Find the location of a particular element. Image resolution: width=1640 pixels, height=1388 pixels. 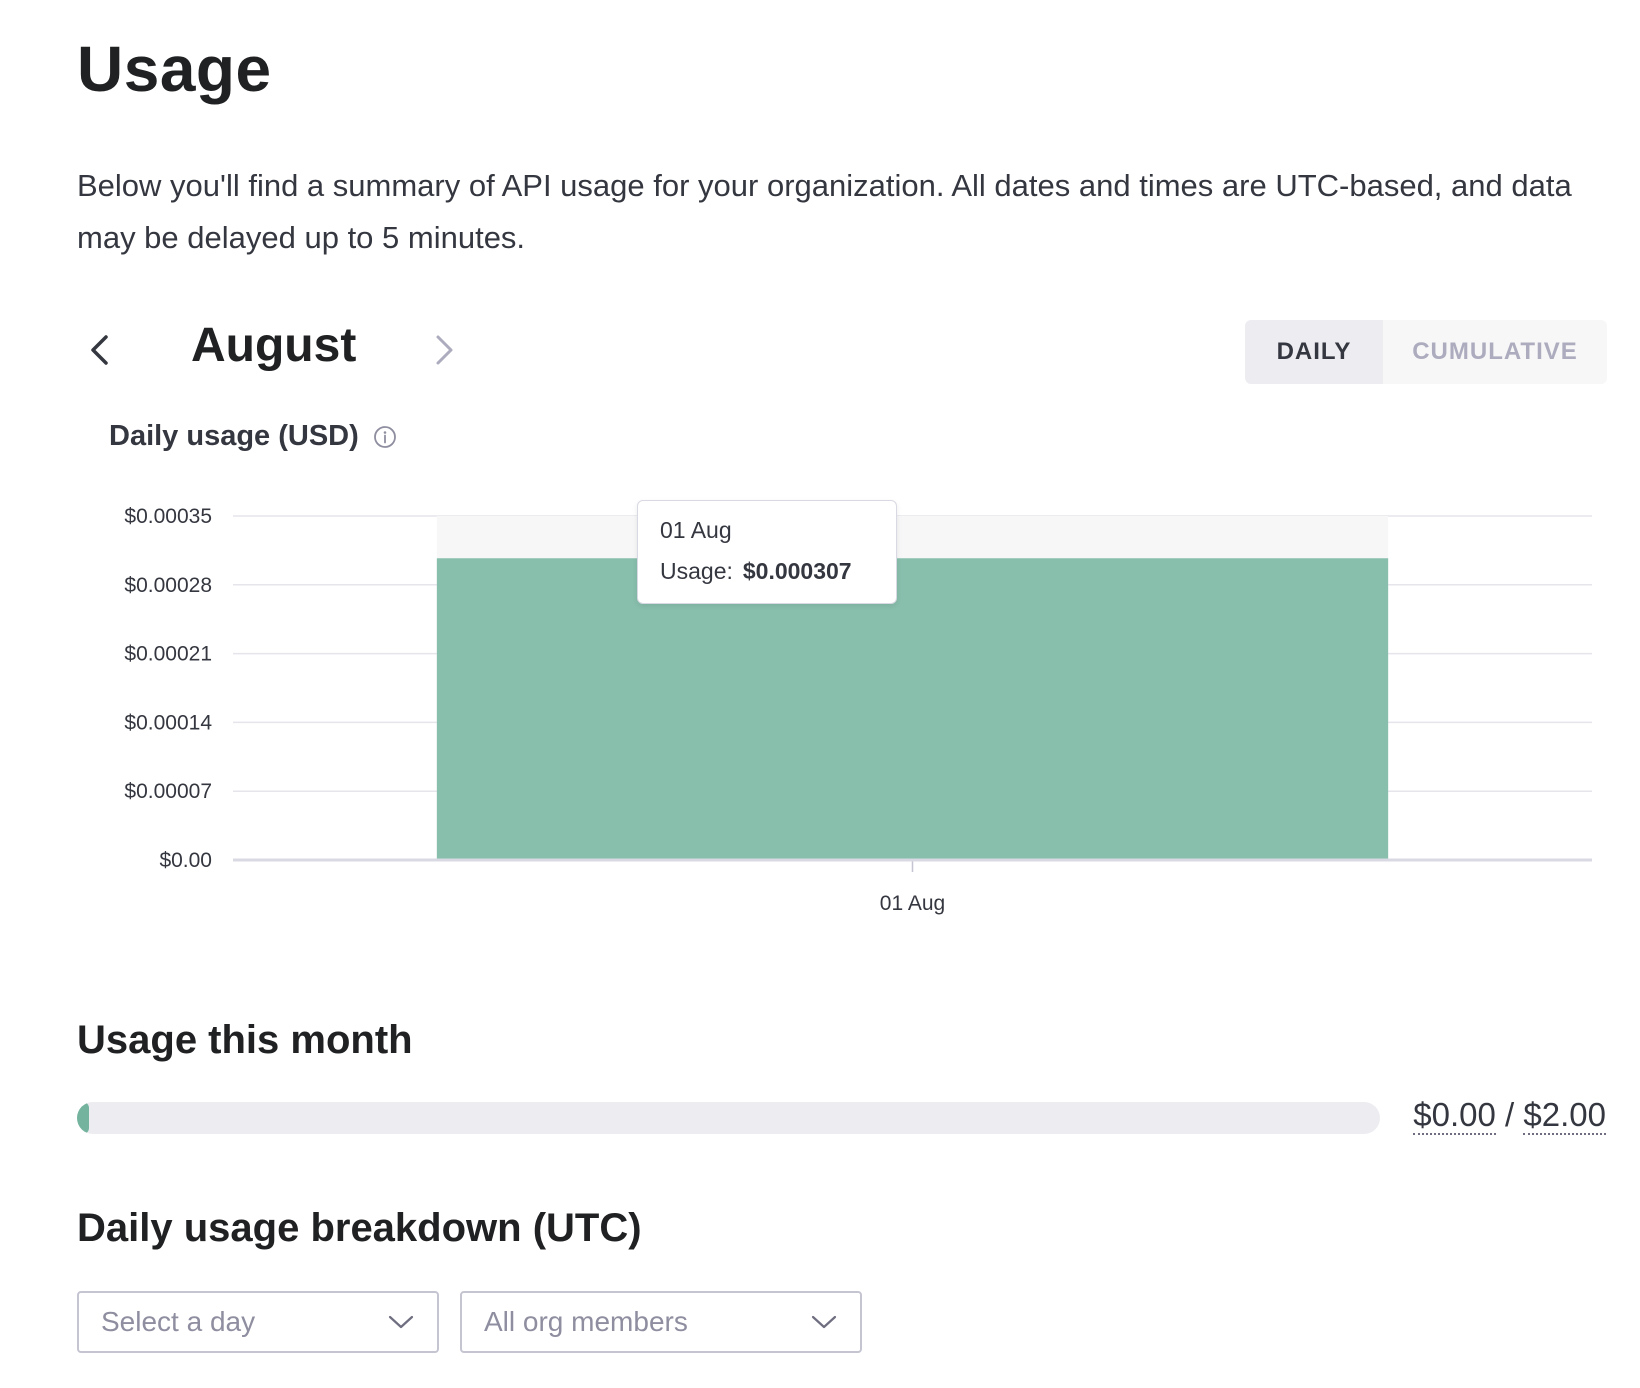

cumulative-tab: CUMULATIVE is located at coordinates (1495, 352).